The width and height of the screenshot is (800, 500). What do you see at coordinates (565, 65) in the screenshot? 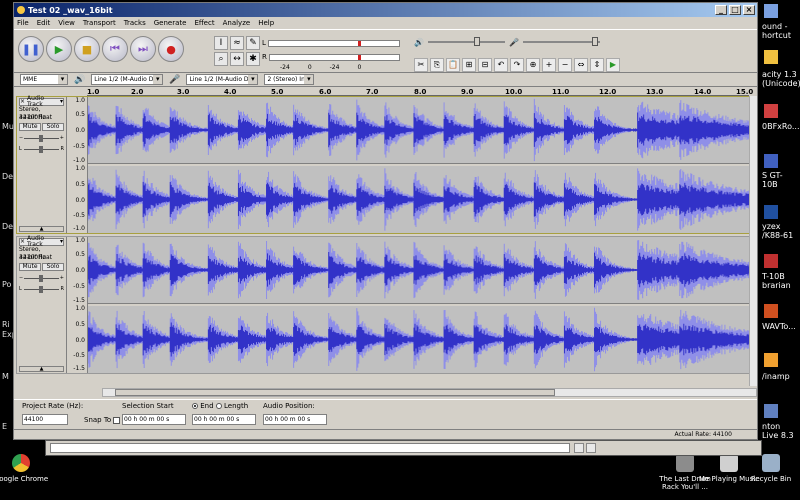
I see `zoom-out-button: −` at bounding box center [565, 65].